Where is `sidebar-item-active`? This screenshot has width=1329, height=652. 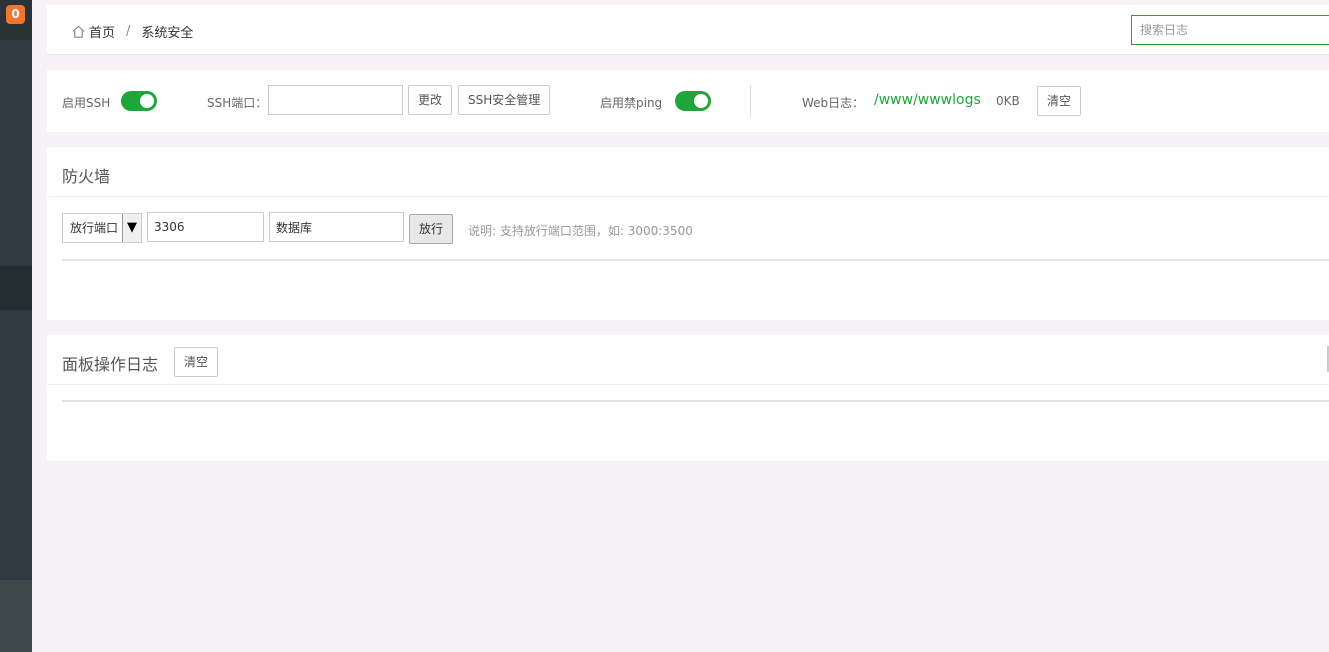
sidebar-item-active is located at coordinates (16, 288).